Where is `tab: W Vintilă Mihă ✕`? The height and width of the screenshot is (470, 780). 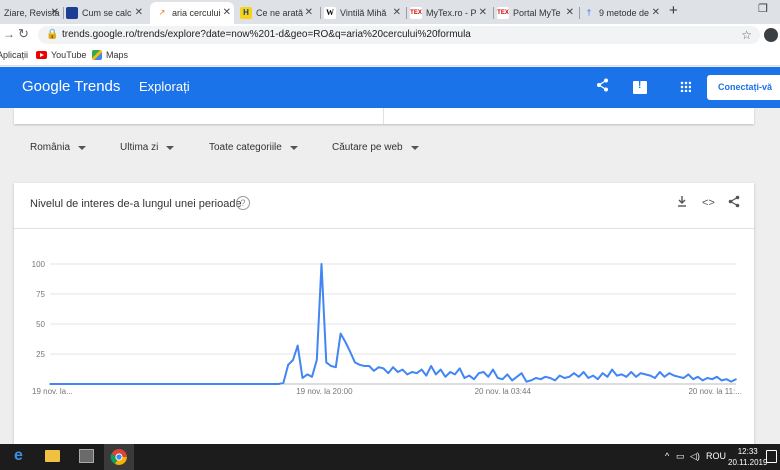
tab: W Vintilă Mihă ✕ is located at coordinates (364, 13).